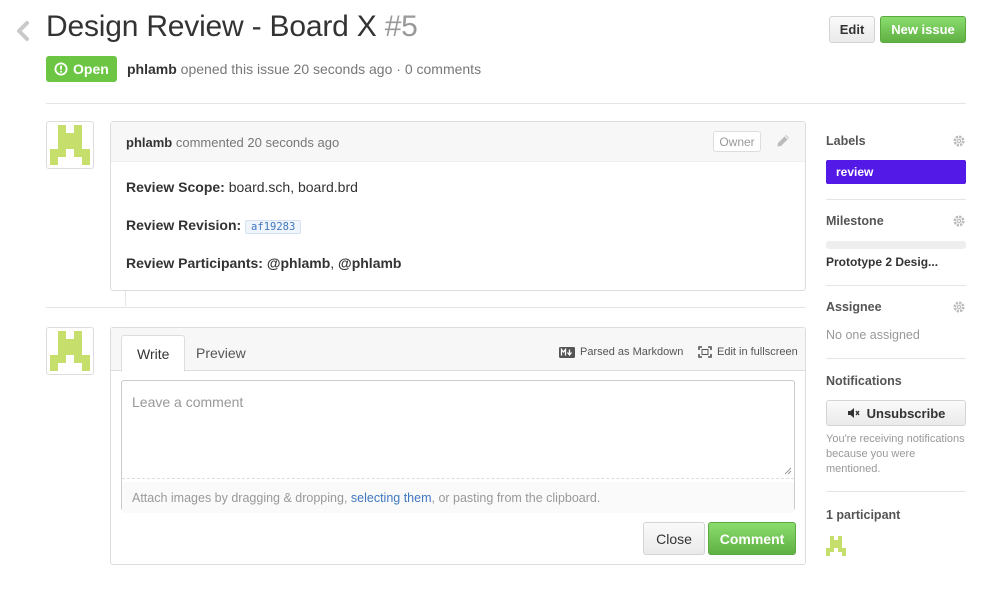  Describe the element at coordinates (757, 352) in the screenshot. I see `fullscreen-hint: Edit in fullscreen` at that location.